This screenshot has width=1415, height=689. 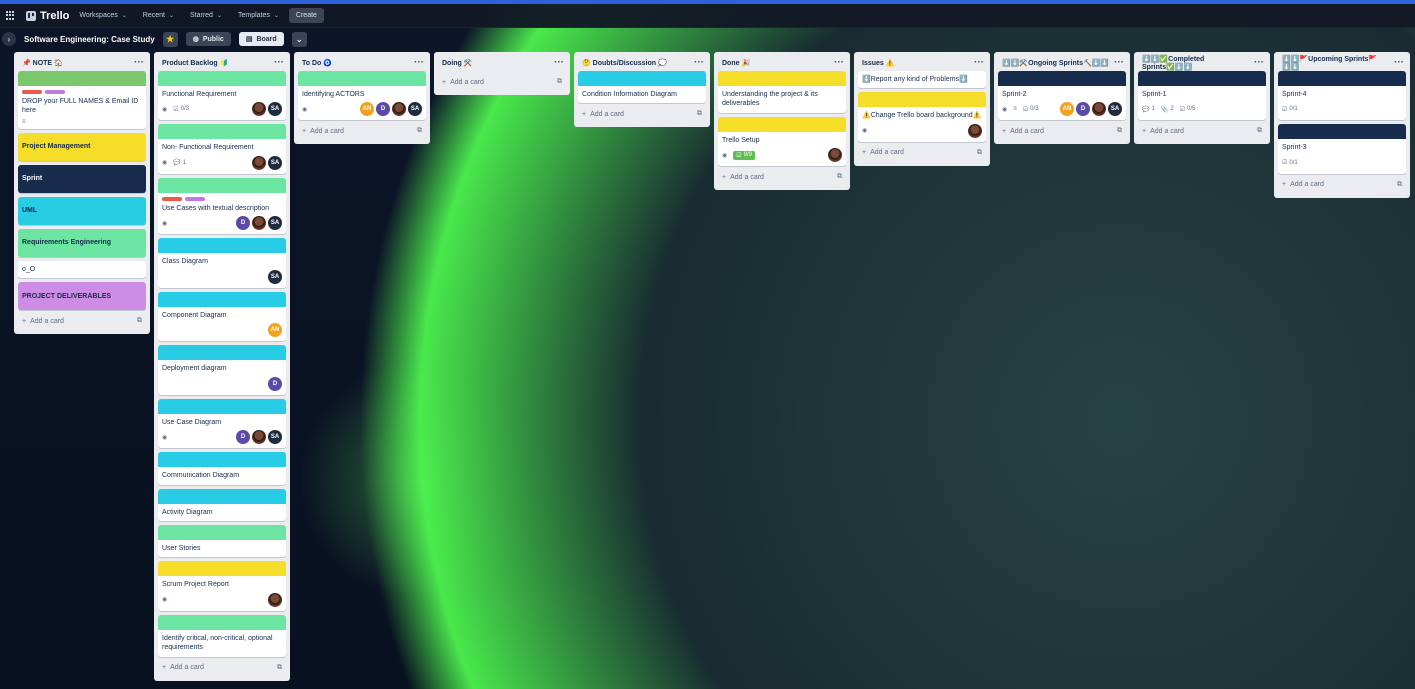 What do you see at coordinates (195, 63) in the screenshot?
I see `list-title: Product Backlog 🔰` at bounding box center [195, 63].